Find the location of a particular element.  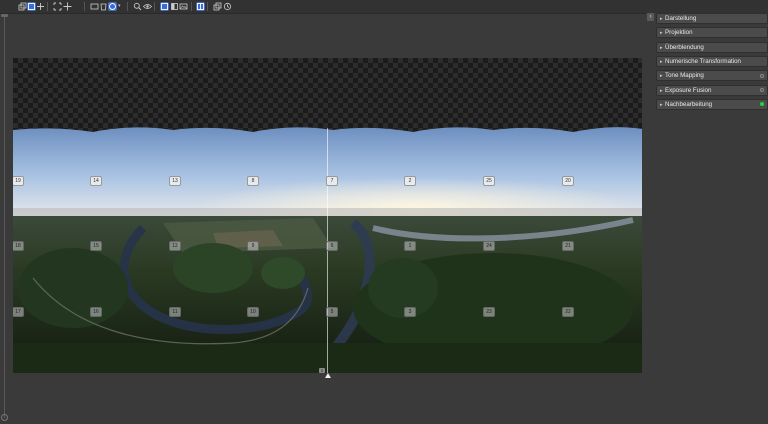

image-button is located at coordinates (183, 6).